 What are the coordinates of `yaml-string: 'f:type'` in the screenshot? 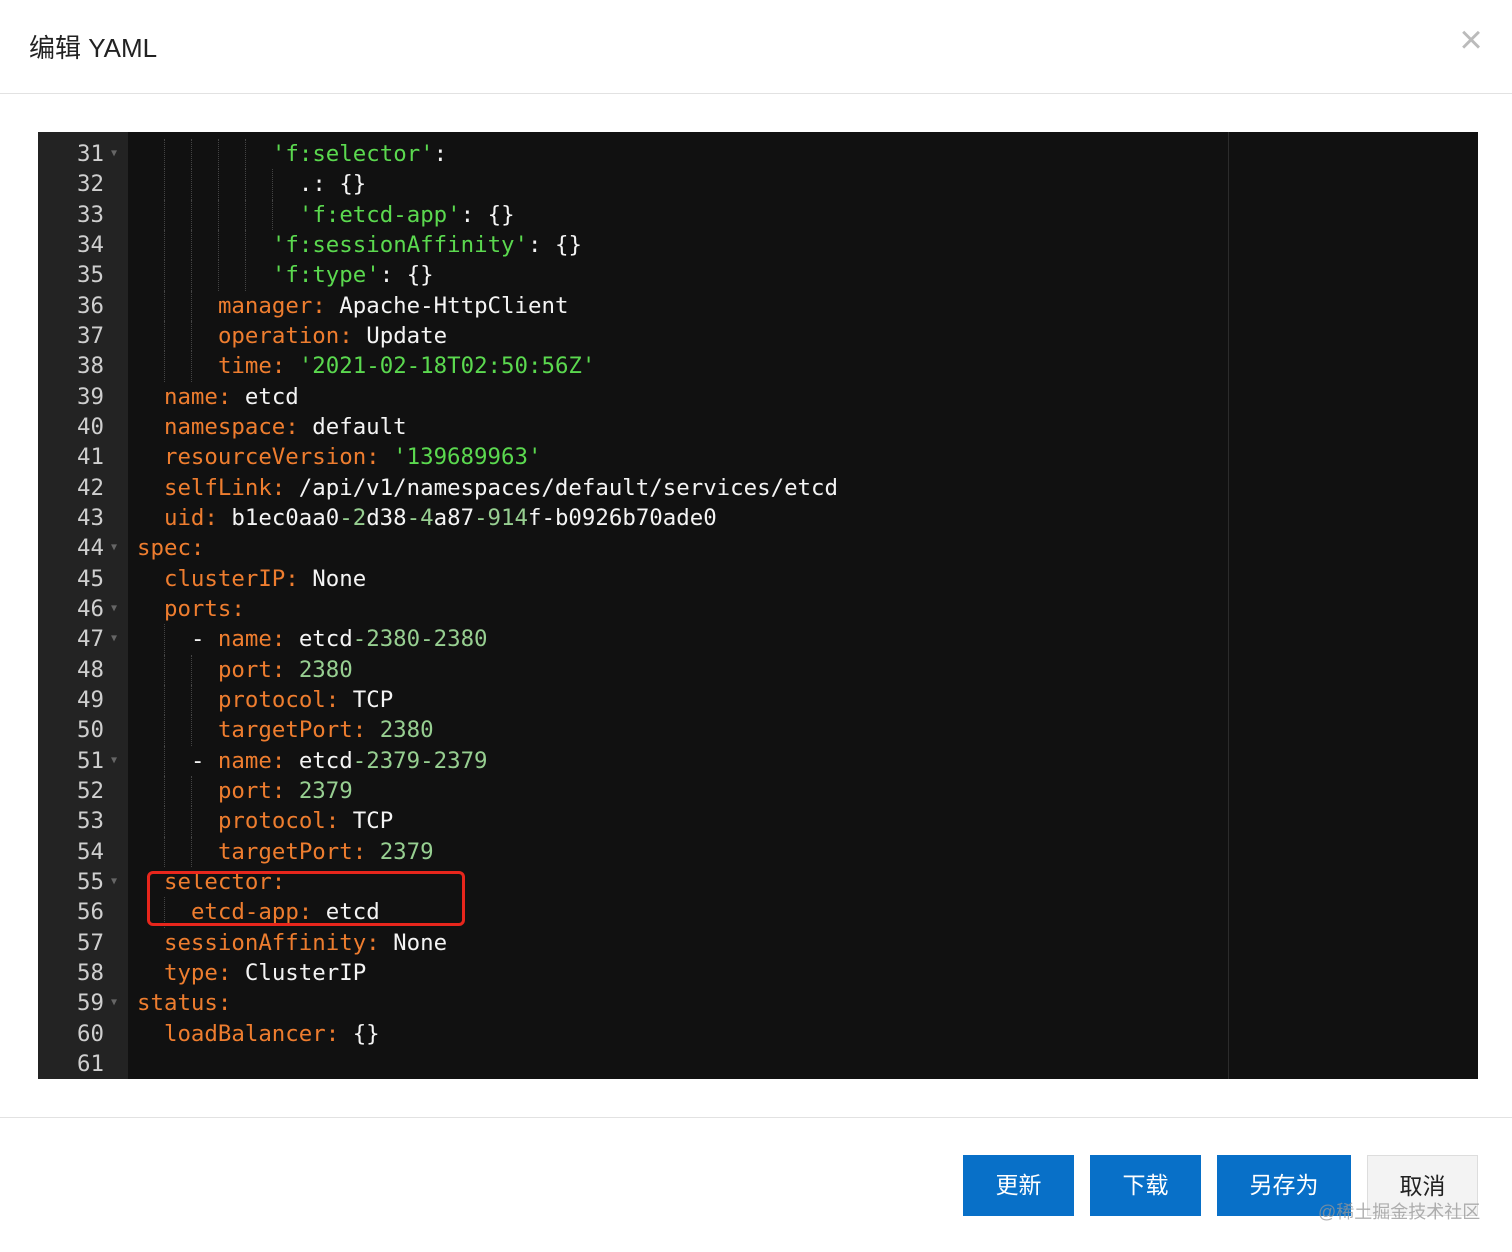 It's located at (325, 275).